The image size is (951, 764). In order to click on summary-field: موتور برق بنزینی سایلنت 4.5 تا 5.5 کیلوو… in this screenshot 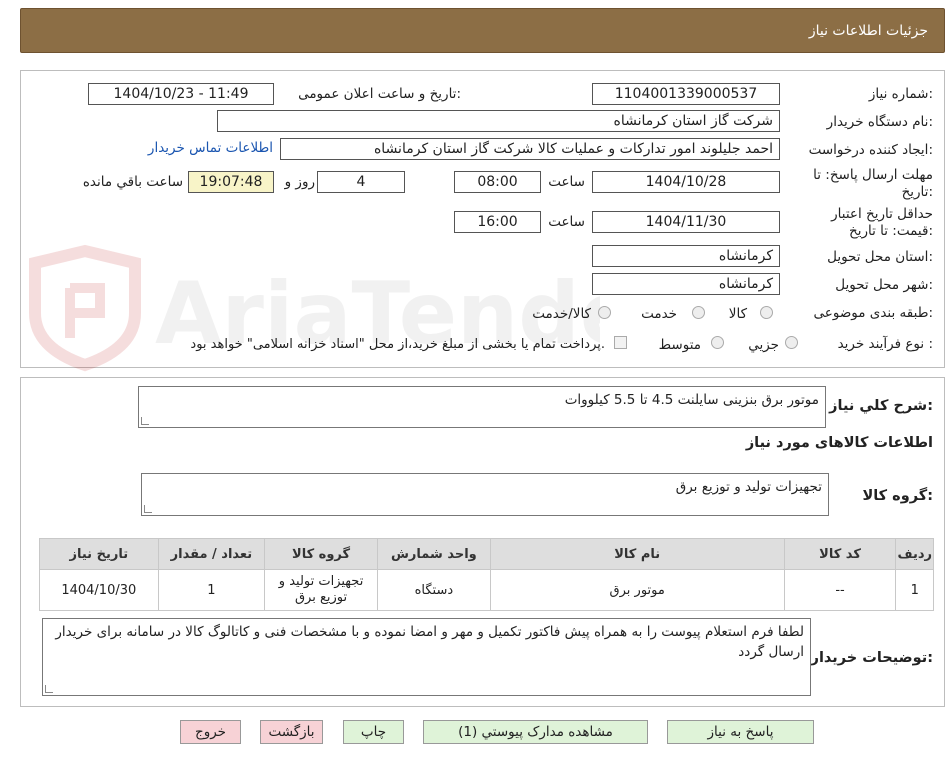, I will do `click(482, 407)`.